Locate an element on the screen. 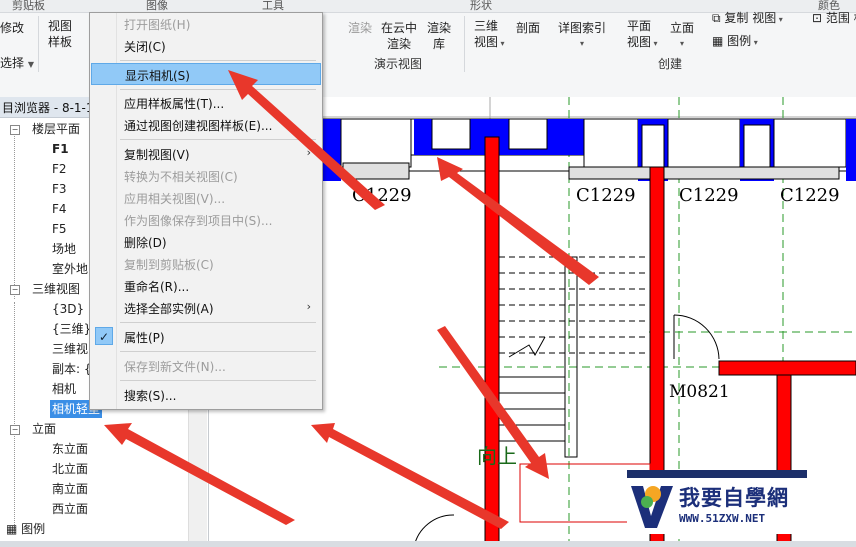 The image size is (856, 547). duplicate-view-button: ⧉ 复制 视图 ▾ is located at coordinates (747, 19).